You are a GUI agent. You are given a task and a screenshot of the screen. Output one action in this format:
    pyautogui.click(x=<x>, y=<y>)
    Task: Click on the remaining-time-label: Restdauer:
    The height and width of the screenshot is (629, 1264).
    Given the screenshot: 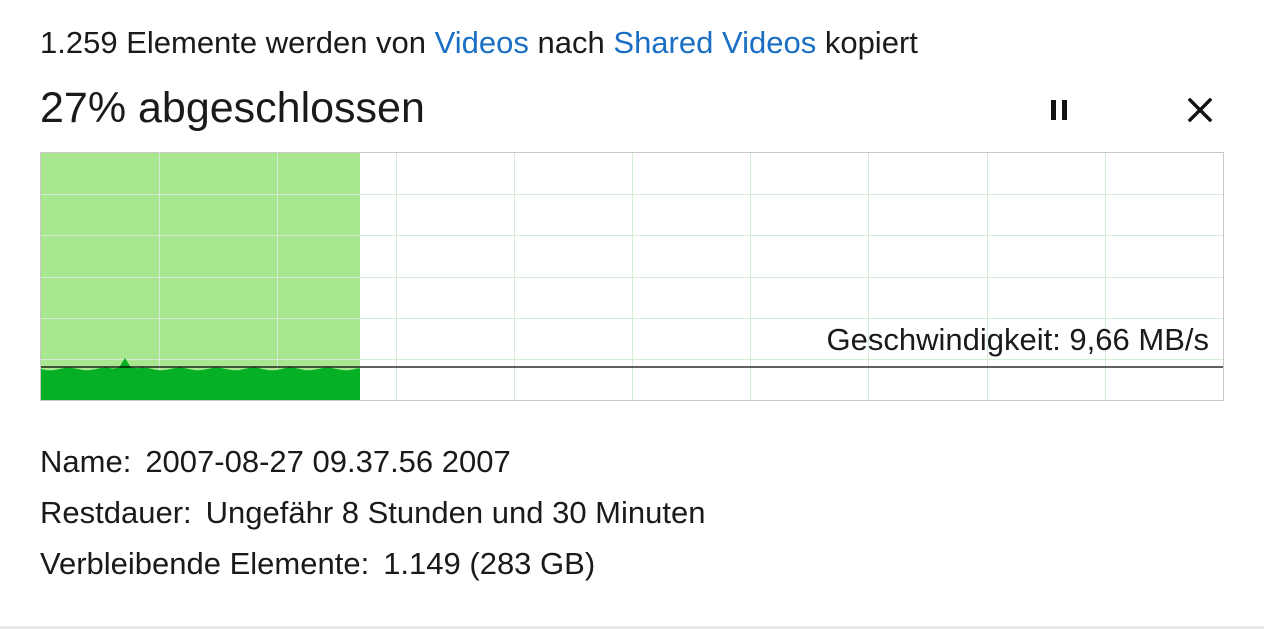 What is the action you would take?
    pyautogui.click(x=116, y=512)
    